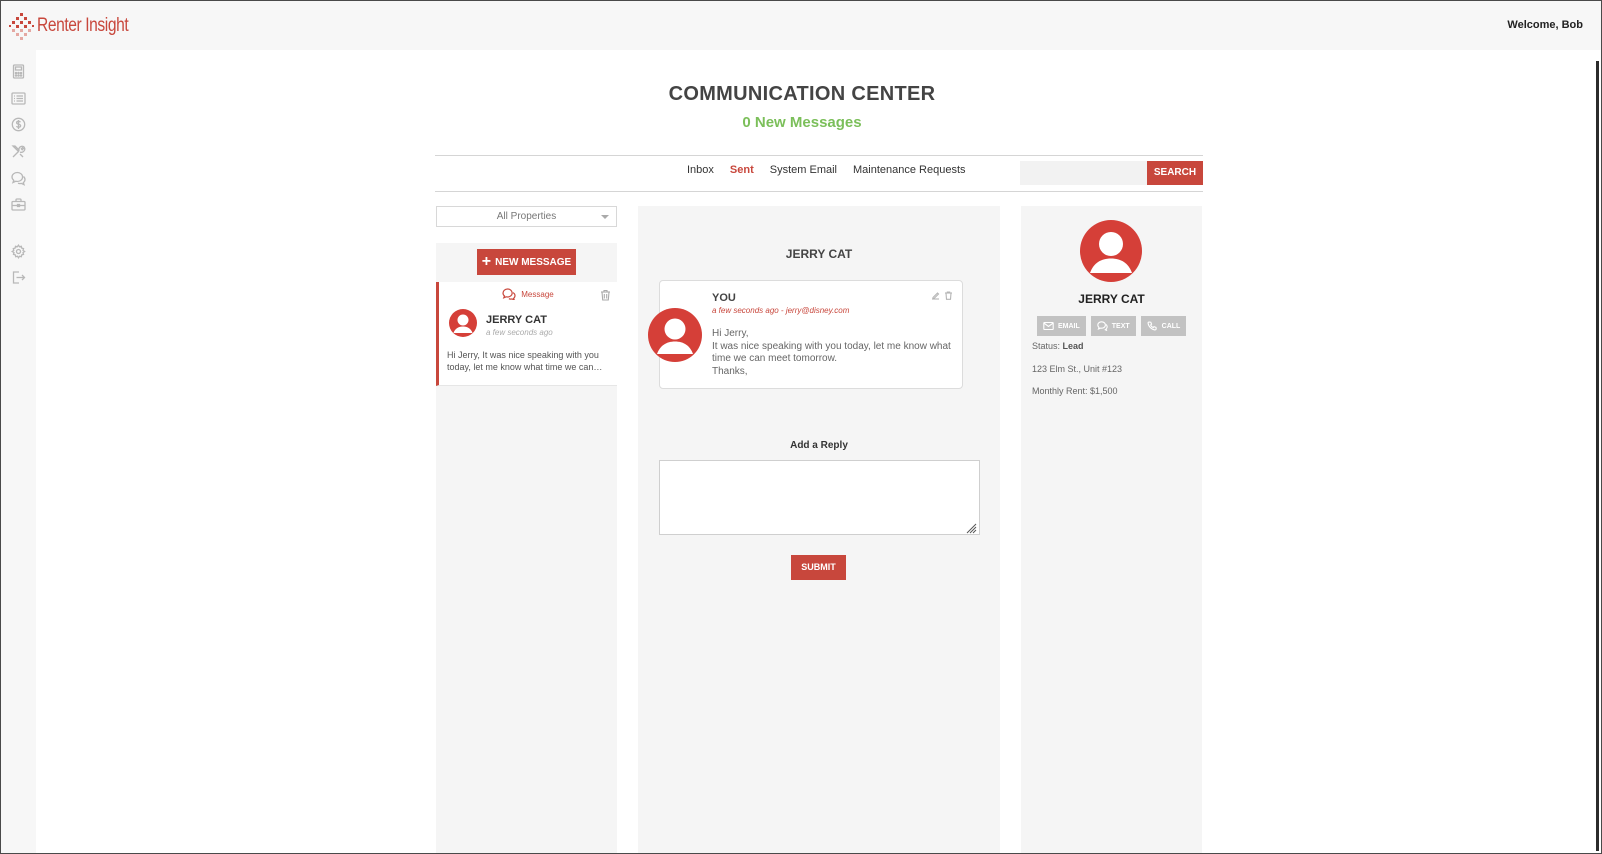 Image resolution: width=1602 pixels, height=854 pixels. What do you see at coordinates (18, 204) in the screenshot?
I see `briefcase-icon` at bounding box center [18, 204].